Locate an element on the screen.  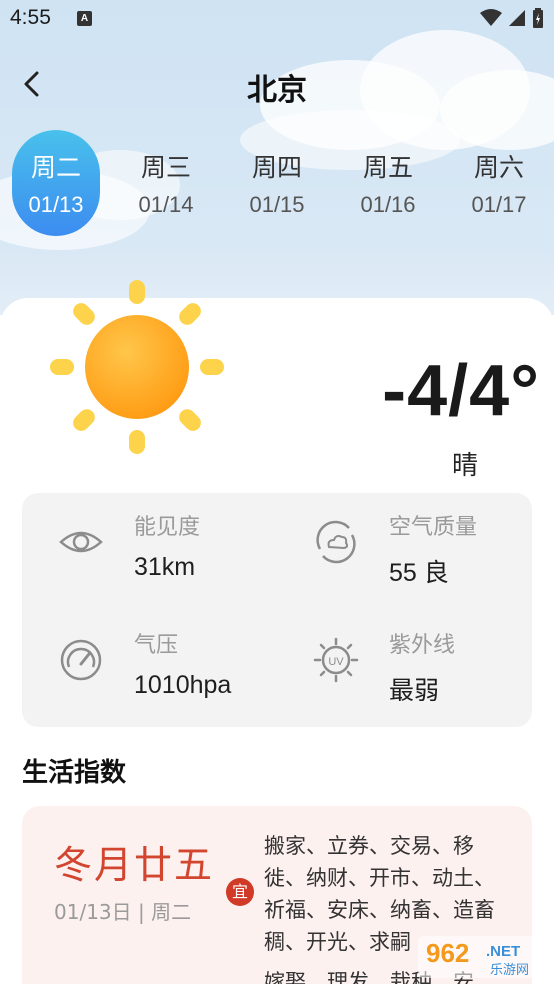
day-weekday: 周六 is located at coordinates (498, 167).